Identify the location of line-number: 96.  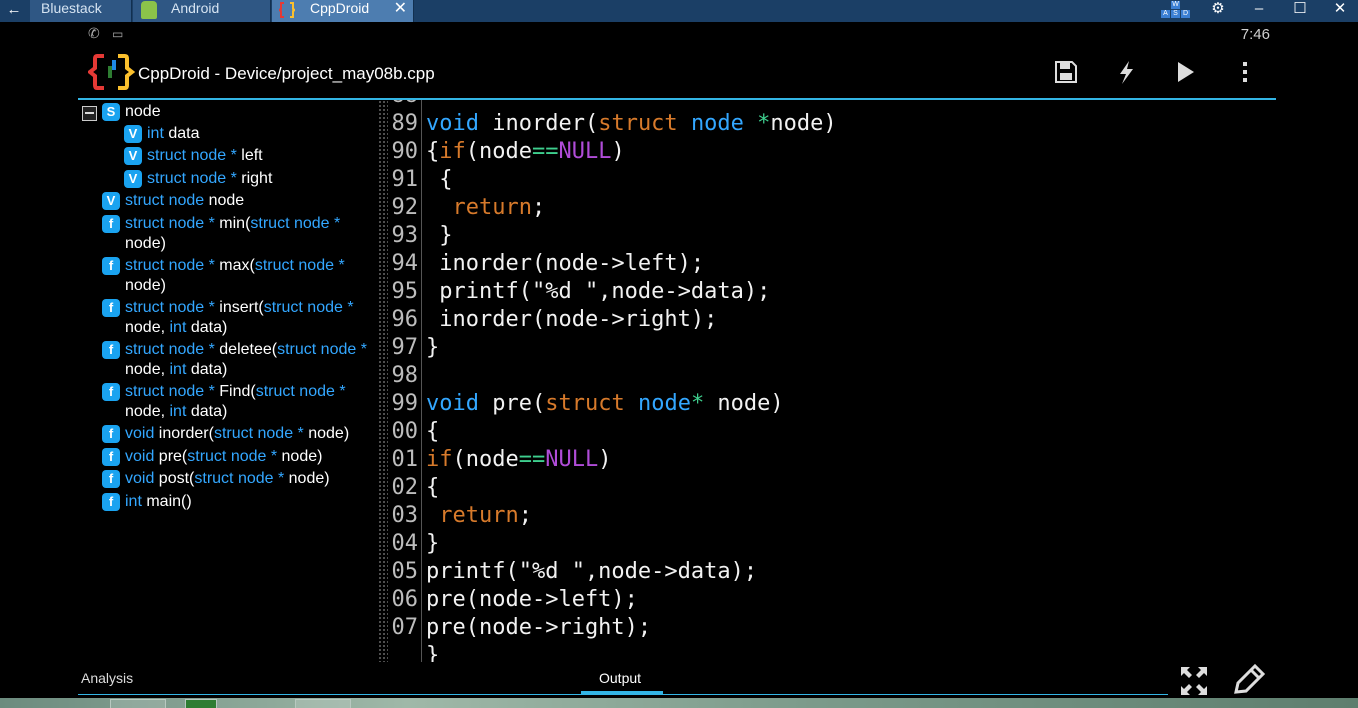
(405, 319).